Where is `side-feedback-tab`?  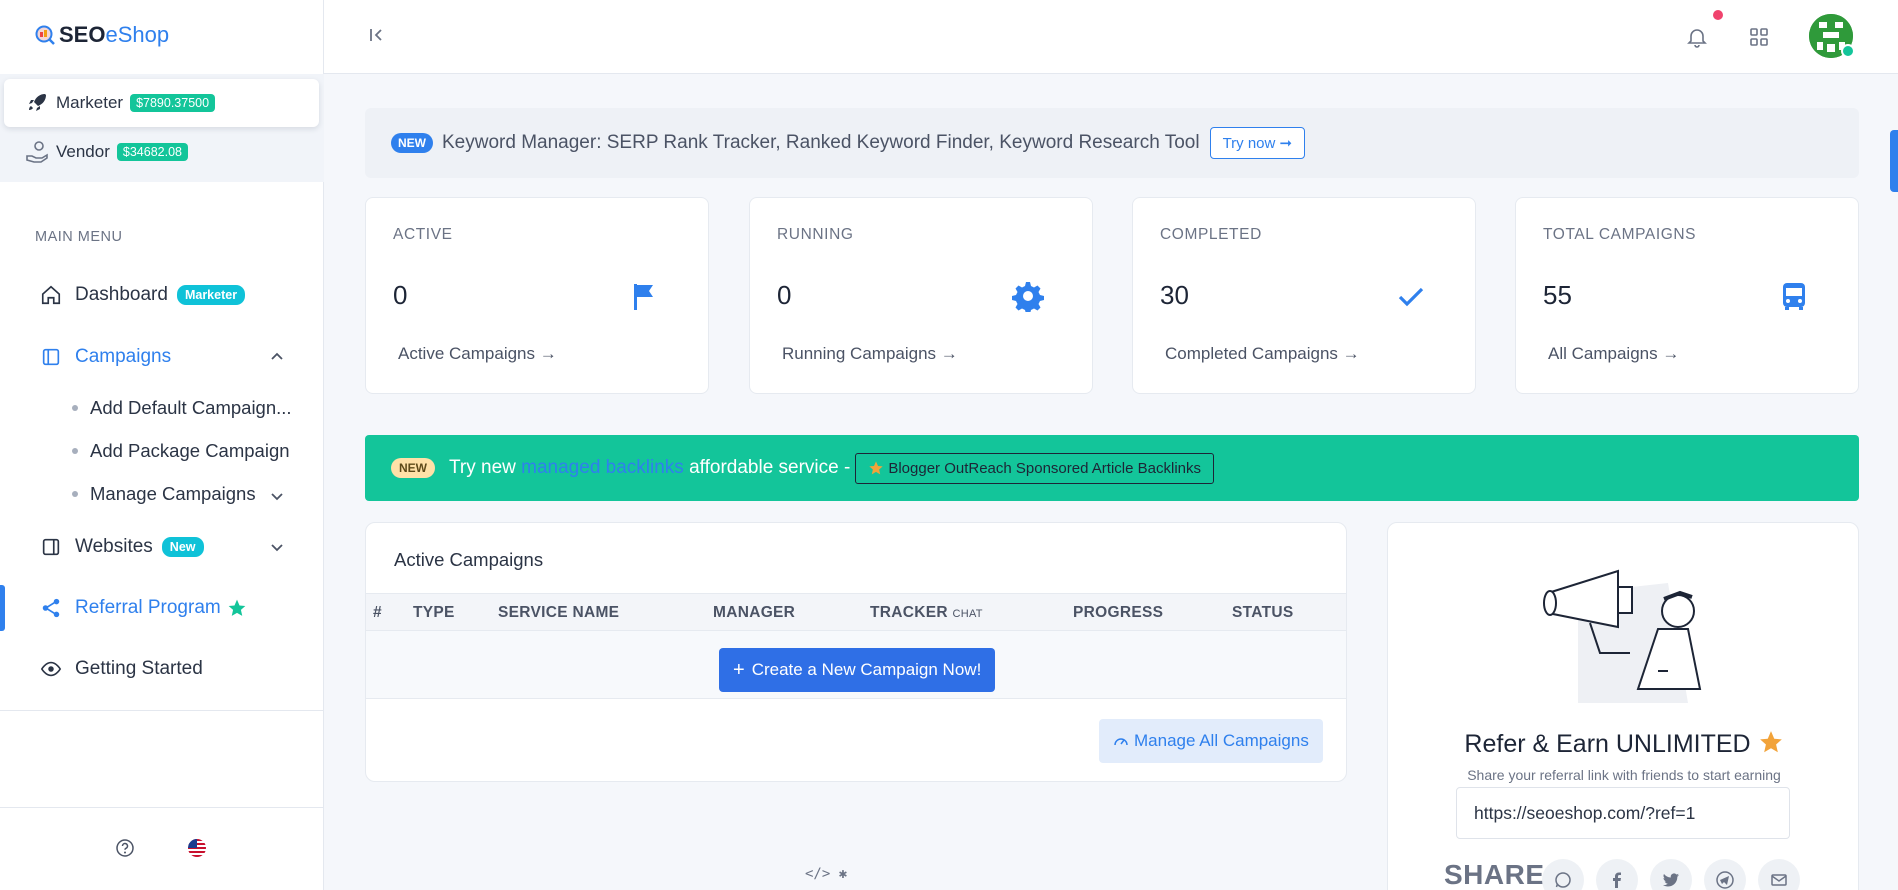
side-feedback-tab is located at coordinates (1894, 161).